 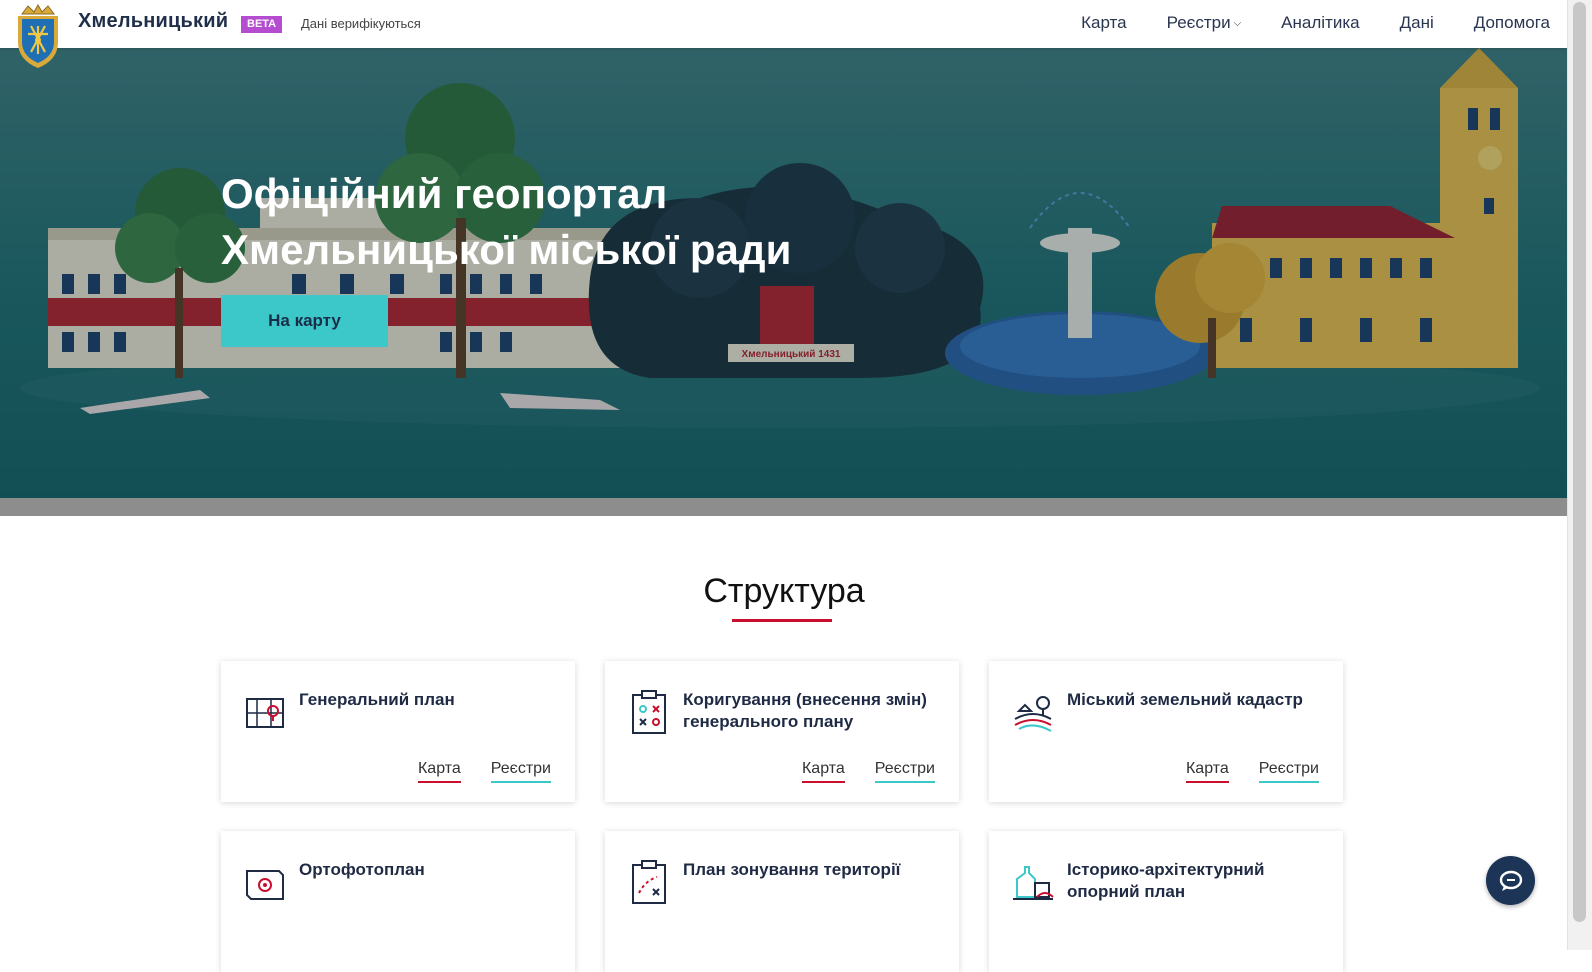 What do you see at coordinates (792, 869) in the screenshot?
I see `card-title: План зонування території` at bounding box center [792, 869].